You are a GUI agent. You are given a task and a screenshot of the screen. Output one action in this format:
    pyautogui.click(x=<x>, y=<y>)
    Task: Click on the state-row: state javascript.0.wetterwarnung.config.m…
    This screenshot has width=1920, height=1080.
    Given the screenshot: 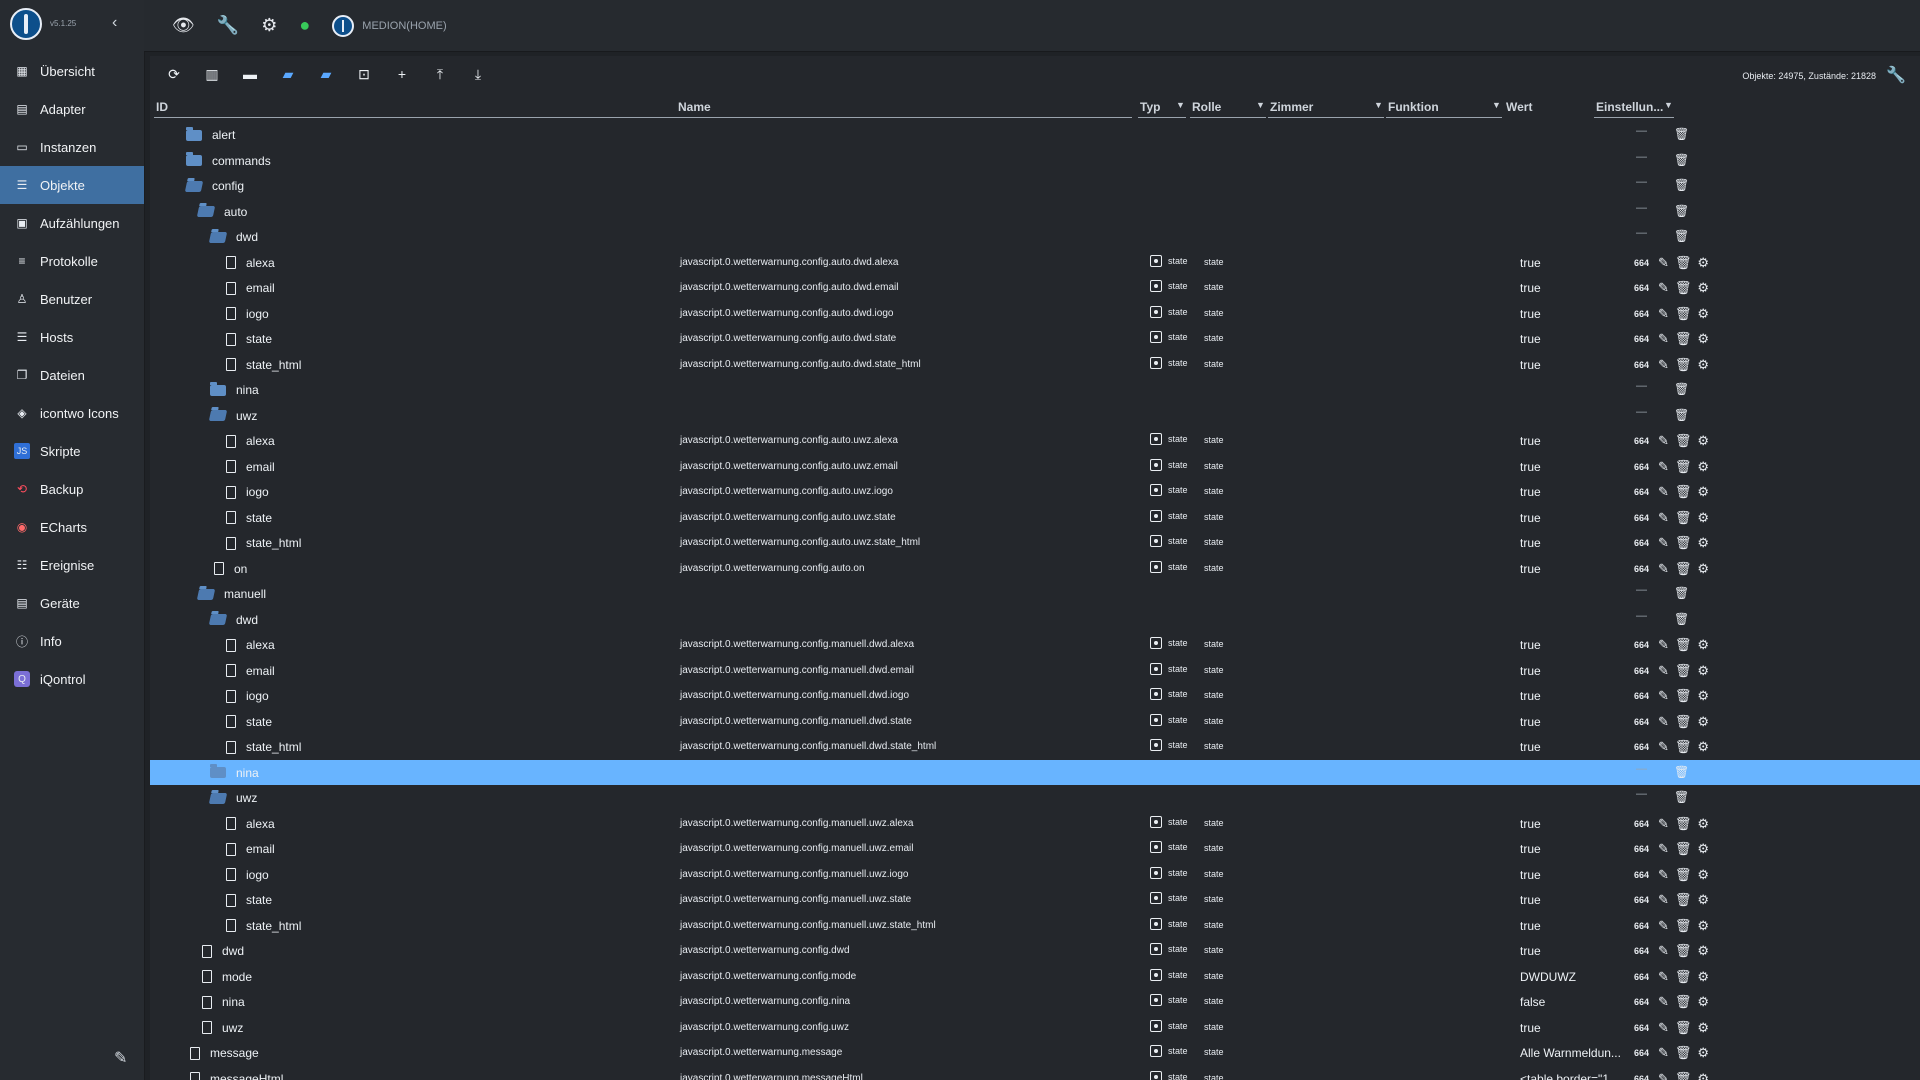 What is the action you would take?
    pyautogui.click(x=1035, y=900)
    